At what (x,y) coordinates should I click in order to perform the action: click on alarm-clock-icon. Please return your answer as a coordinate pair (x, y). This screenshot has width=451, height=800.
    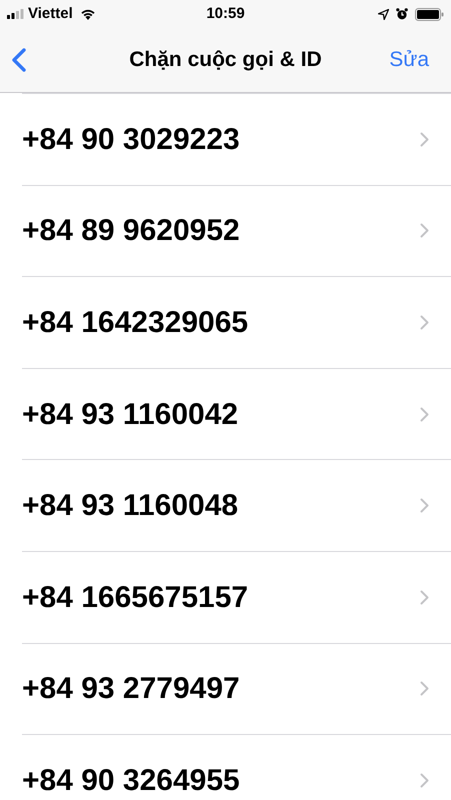
    Looking at the image, I should click on (402, 14).